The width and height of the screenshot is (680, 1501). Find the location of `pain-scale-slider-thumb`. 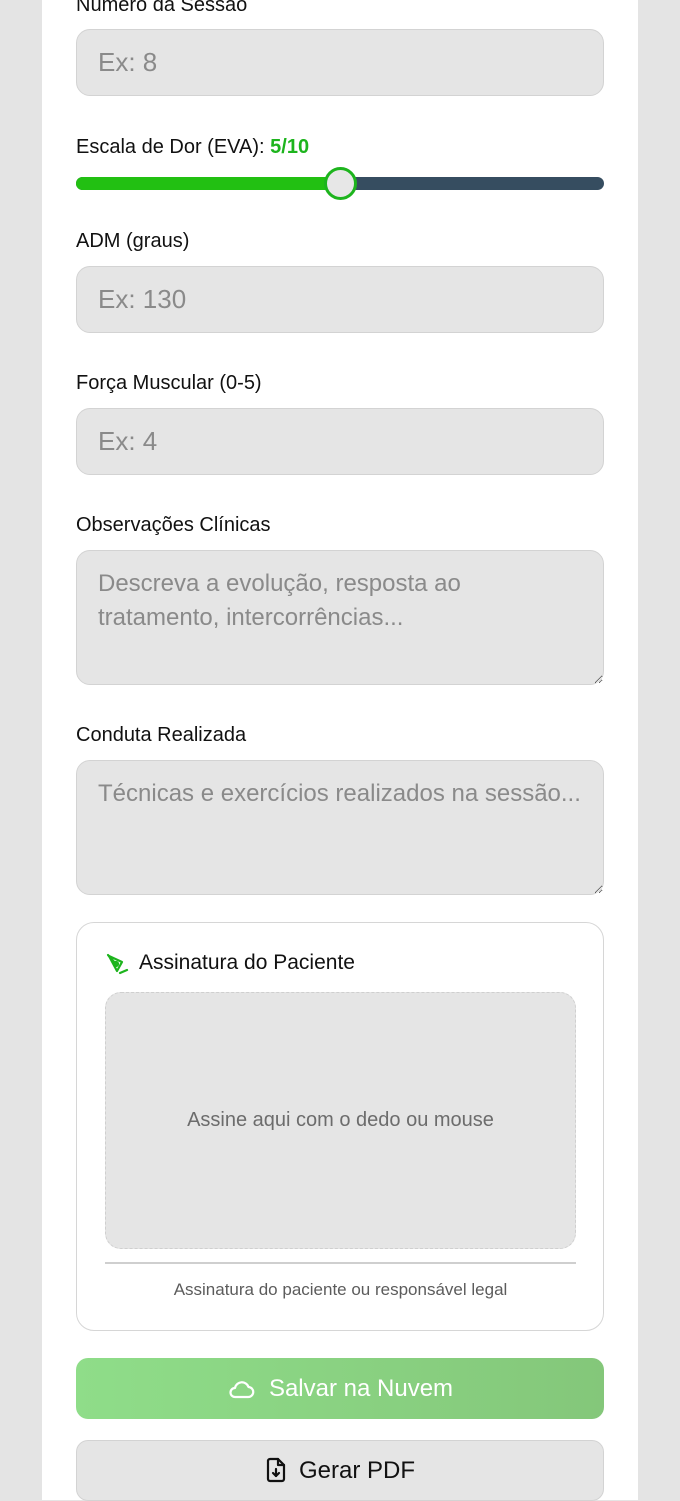

pain-scale-slider-thumb is located at coordinates (340, 183).